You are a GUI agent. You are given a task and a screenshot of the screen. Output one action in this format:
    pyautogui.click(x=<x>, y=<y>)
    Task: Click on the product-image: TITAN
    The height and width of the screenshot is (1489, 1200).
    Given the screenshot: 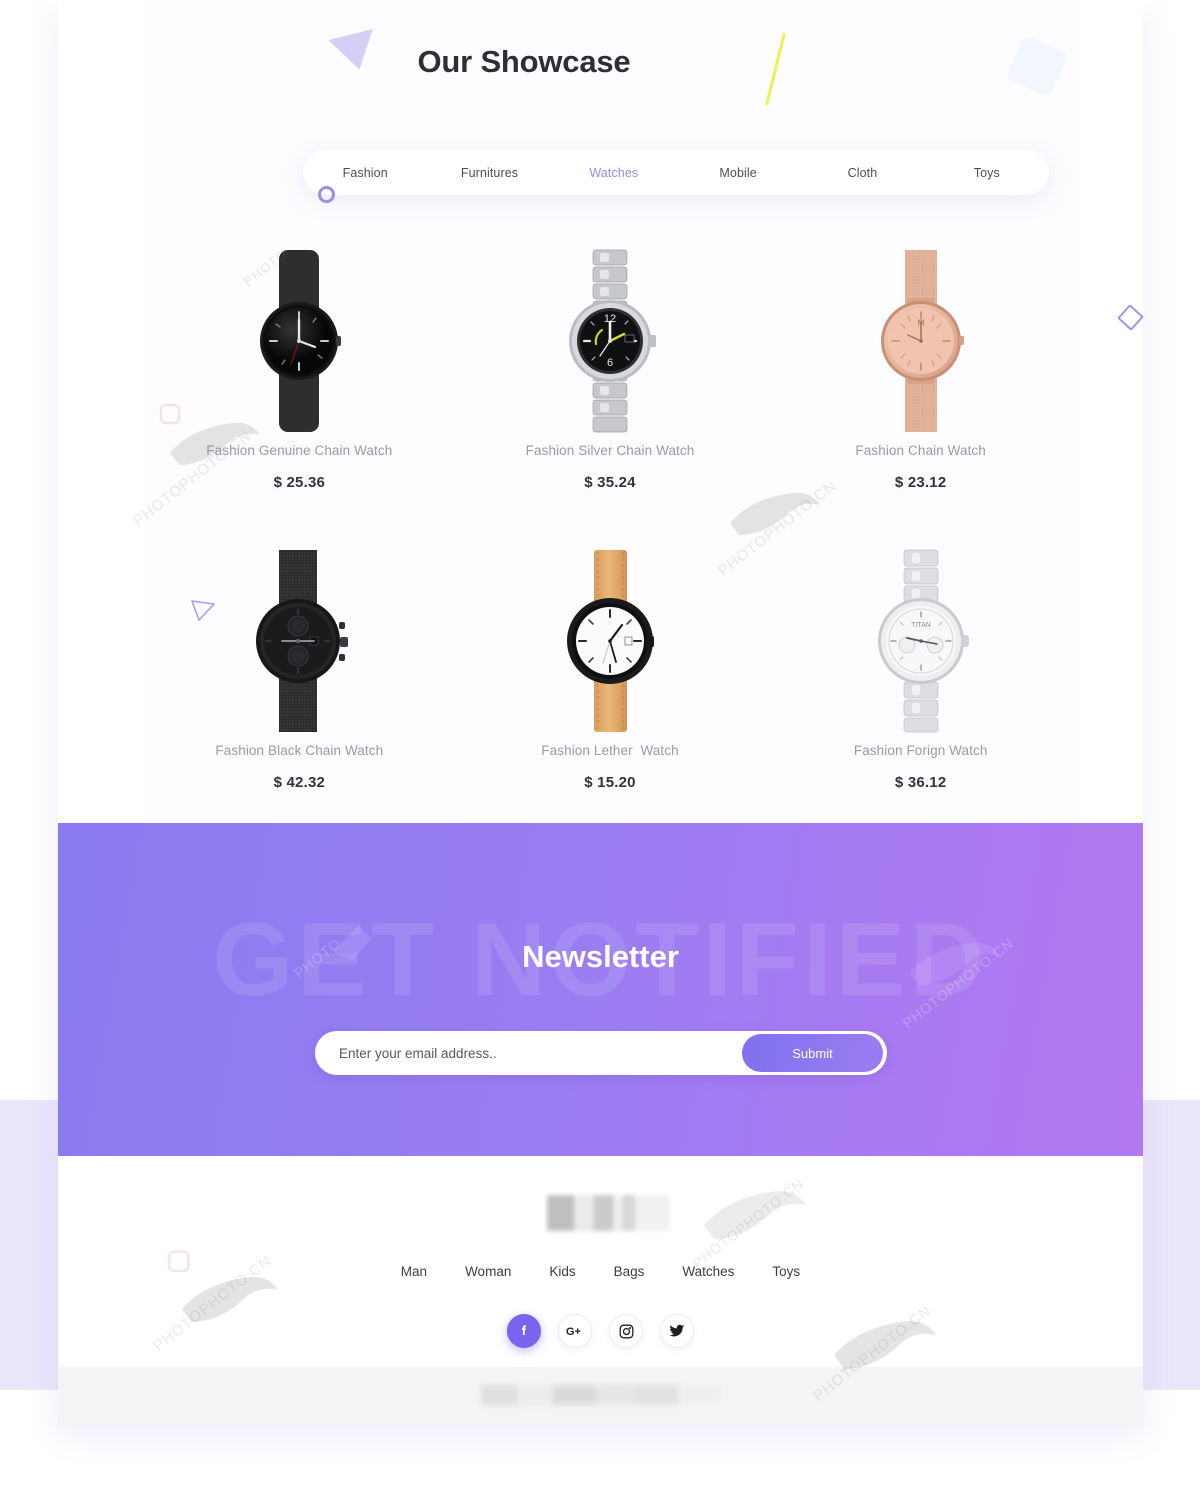 What is the action you would take?
    pyautogui.click(x=920, y=640)
    